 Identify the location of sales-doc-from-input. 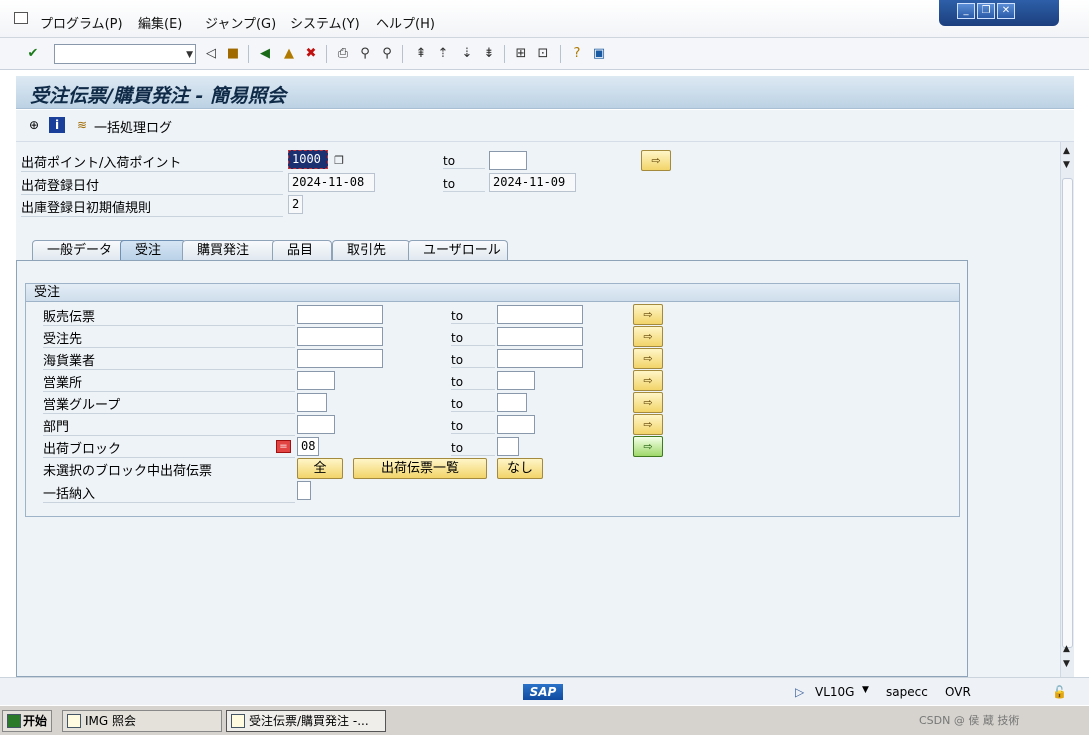
(340, 314).